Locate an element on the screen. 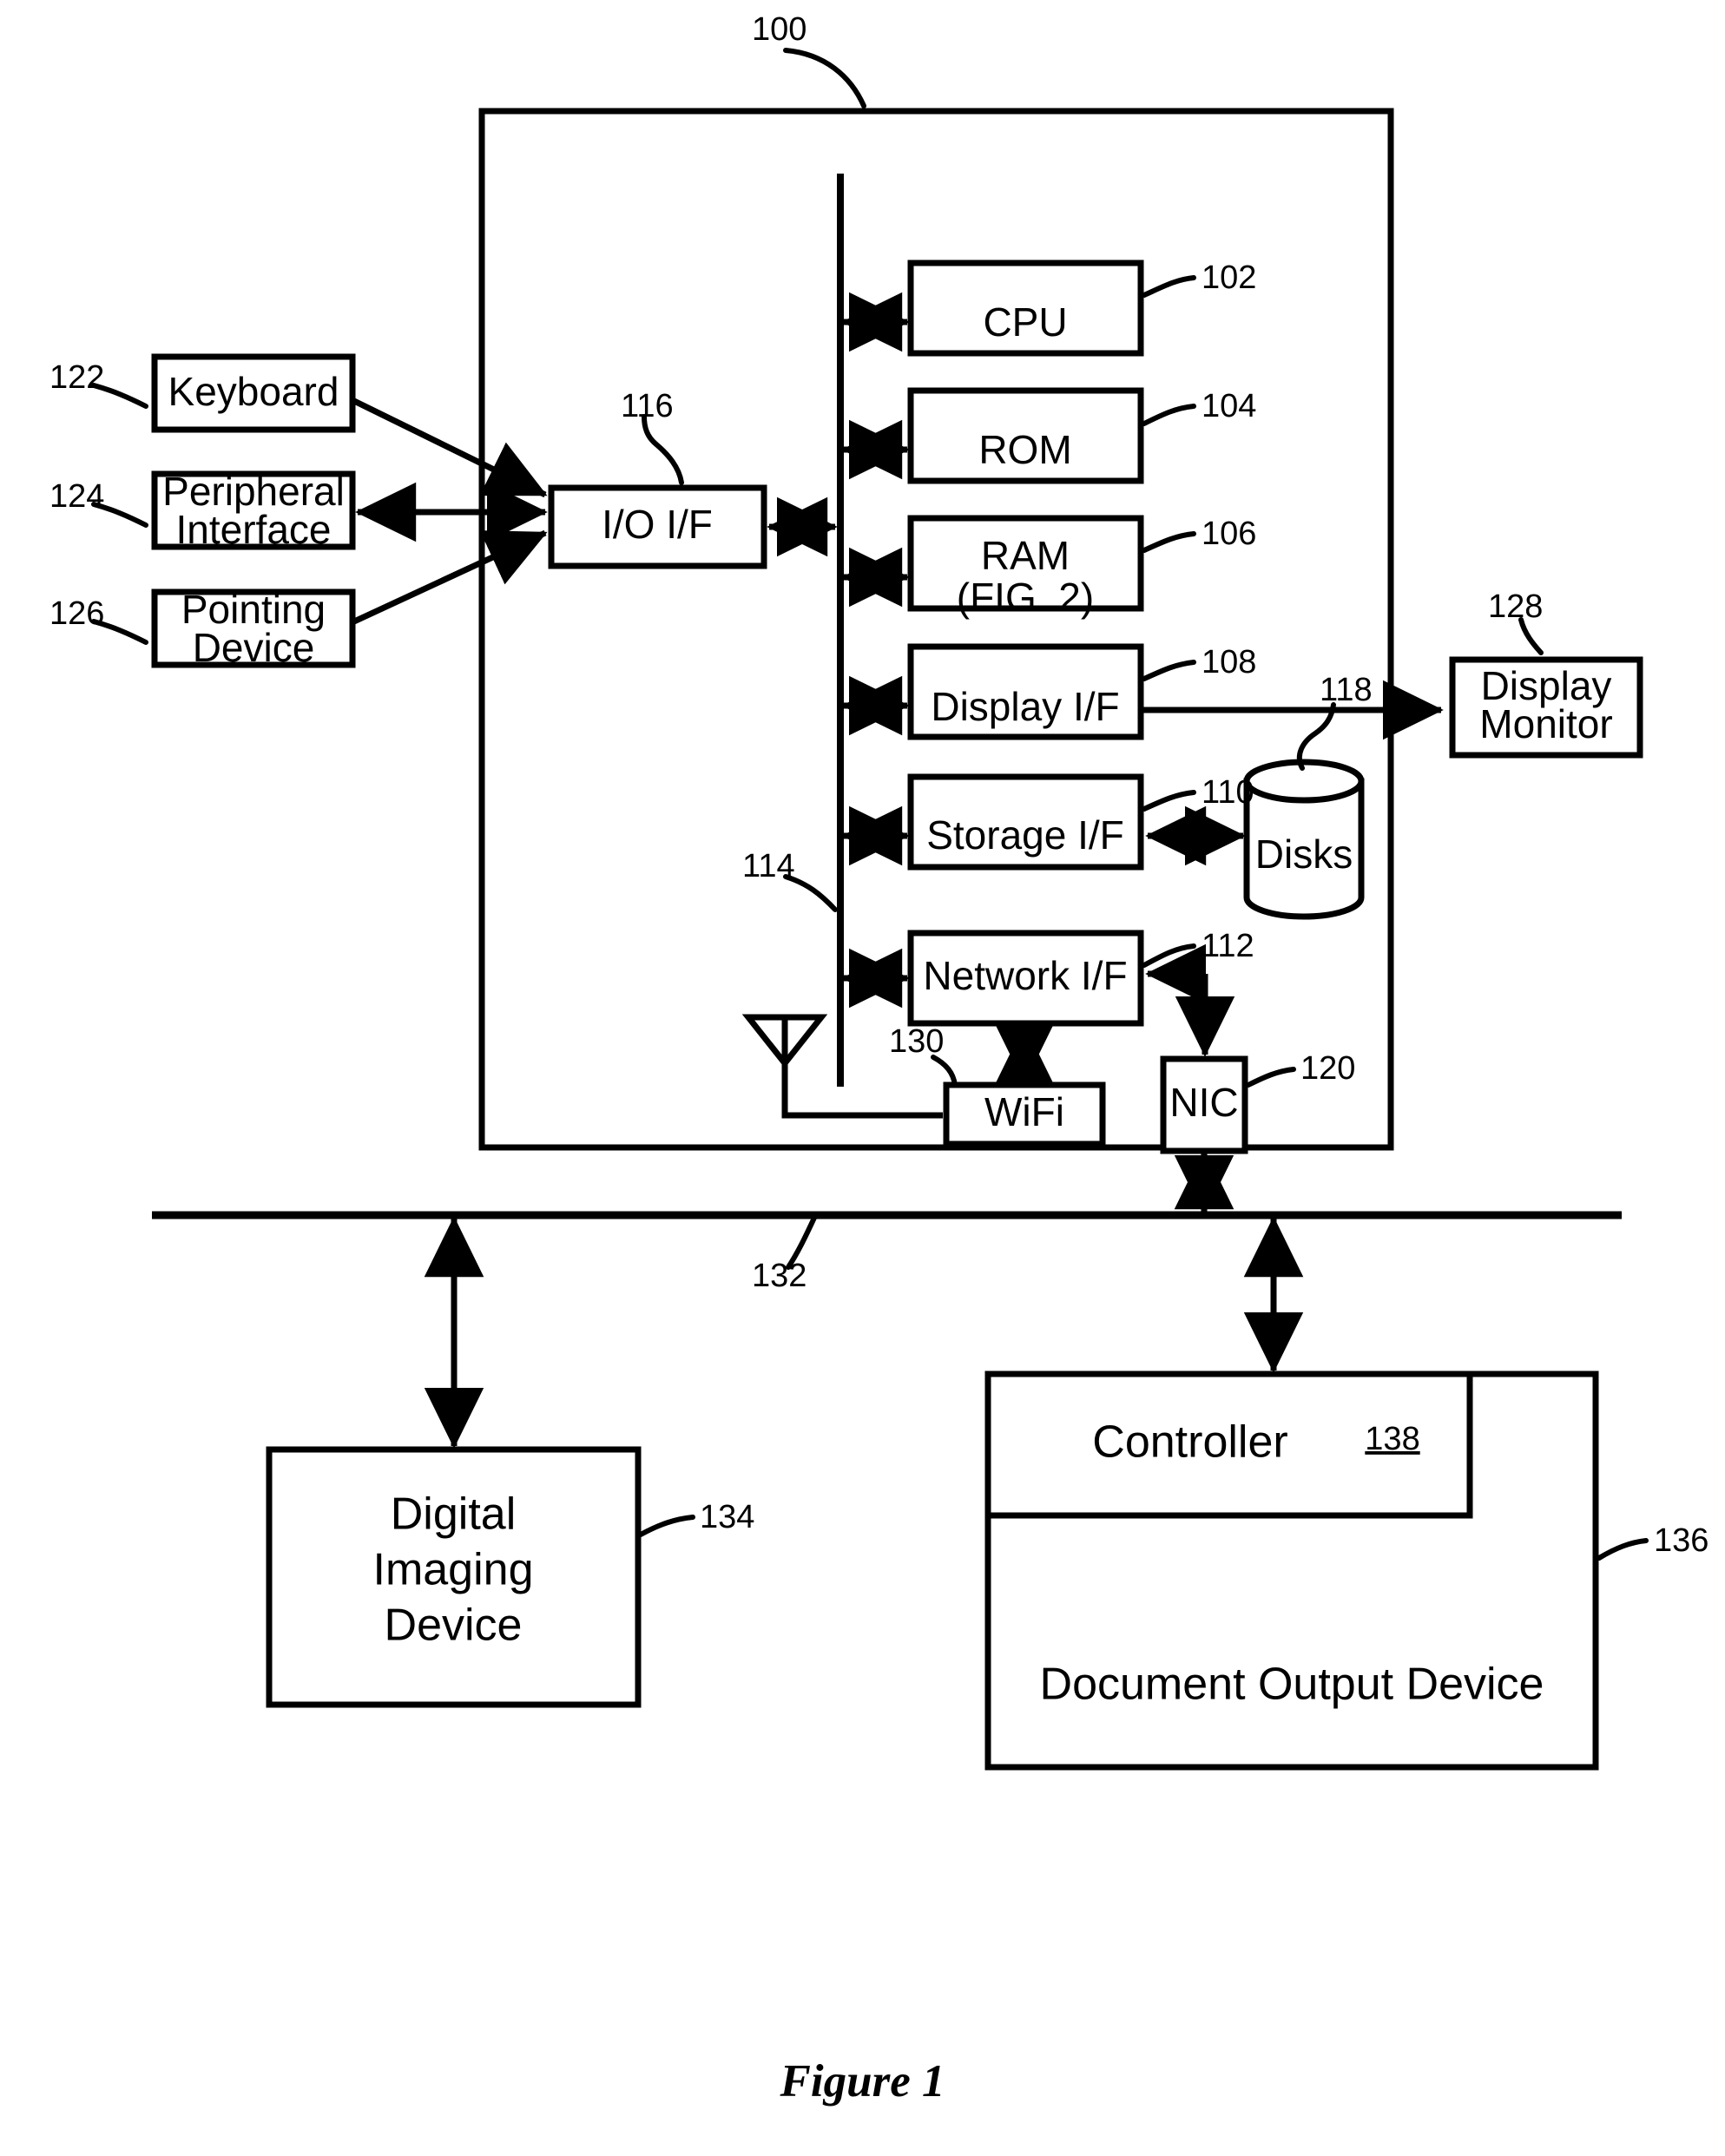 The width and height of the screenshot is (1725, 2156). ref-102: 102 is located at coordinates (1229, 278).